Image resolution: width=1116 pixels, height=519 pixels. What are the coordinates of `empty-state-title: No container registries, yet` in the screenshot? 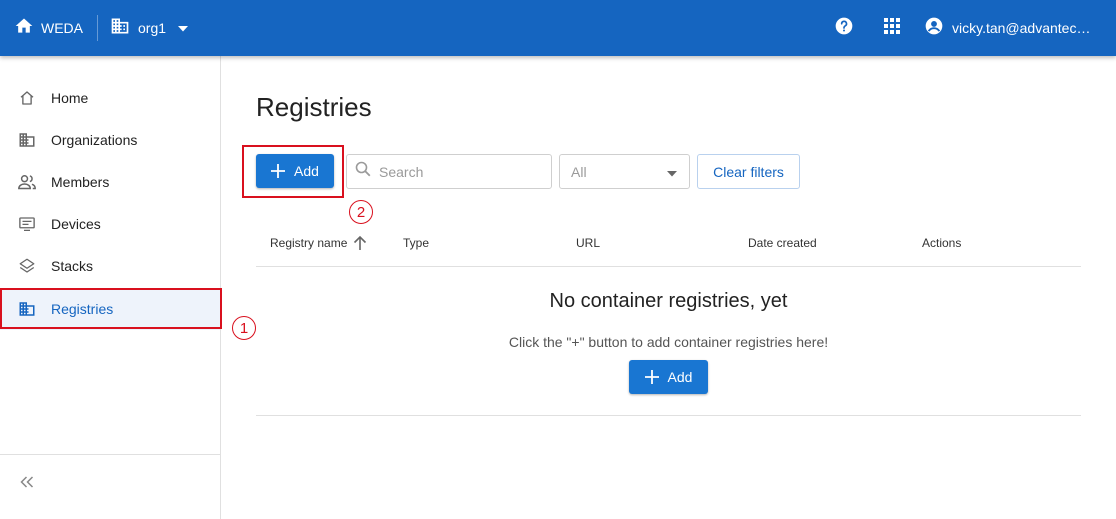 It's located at (668, 301).